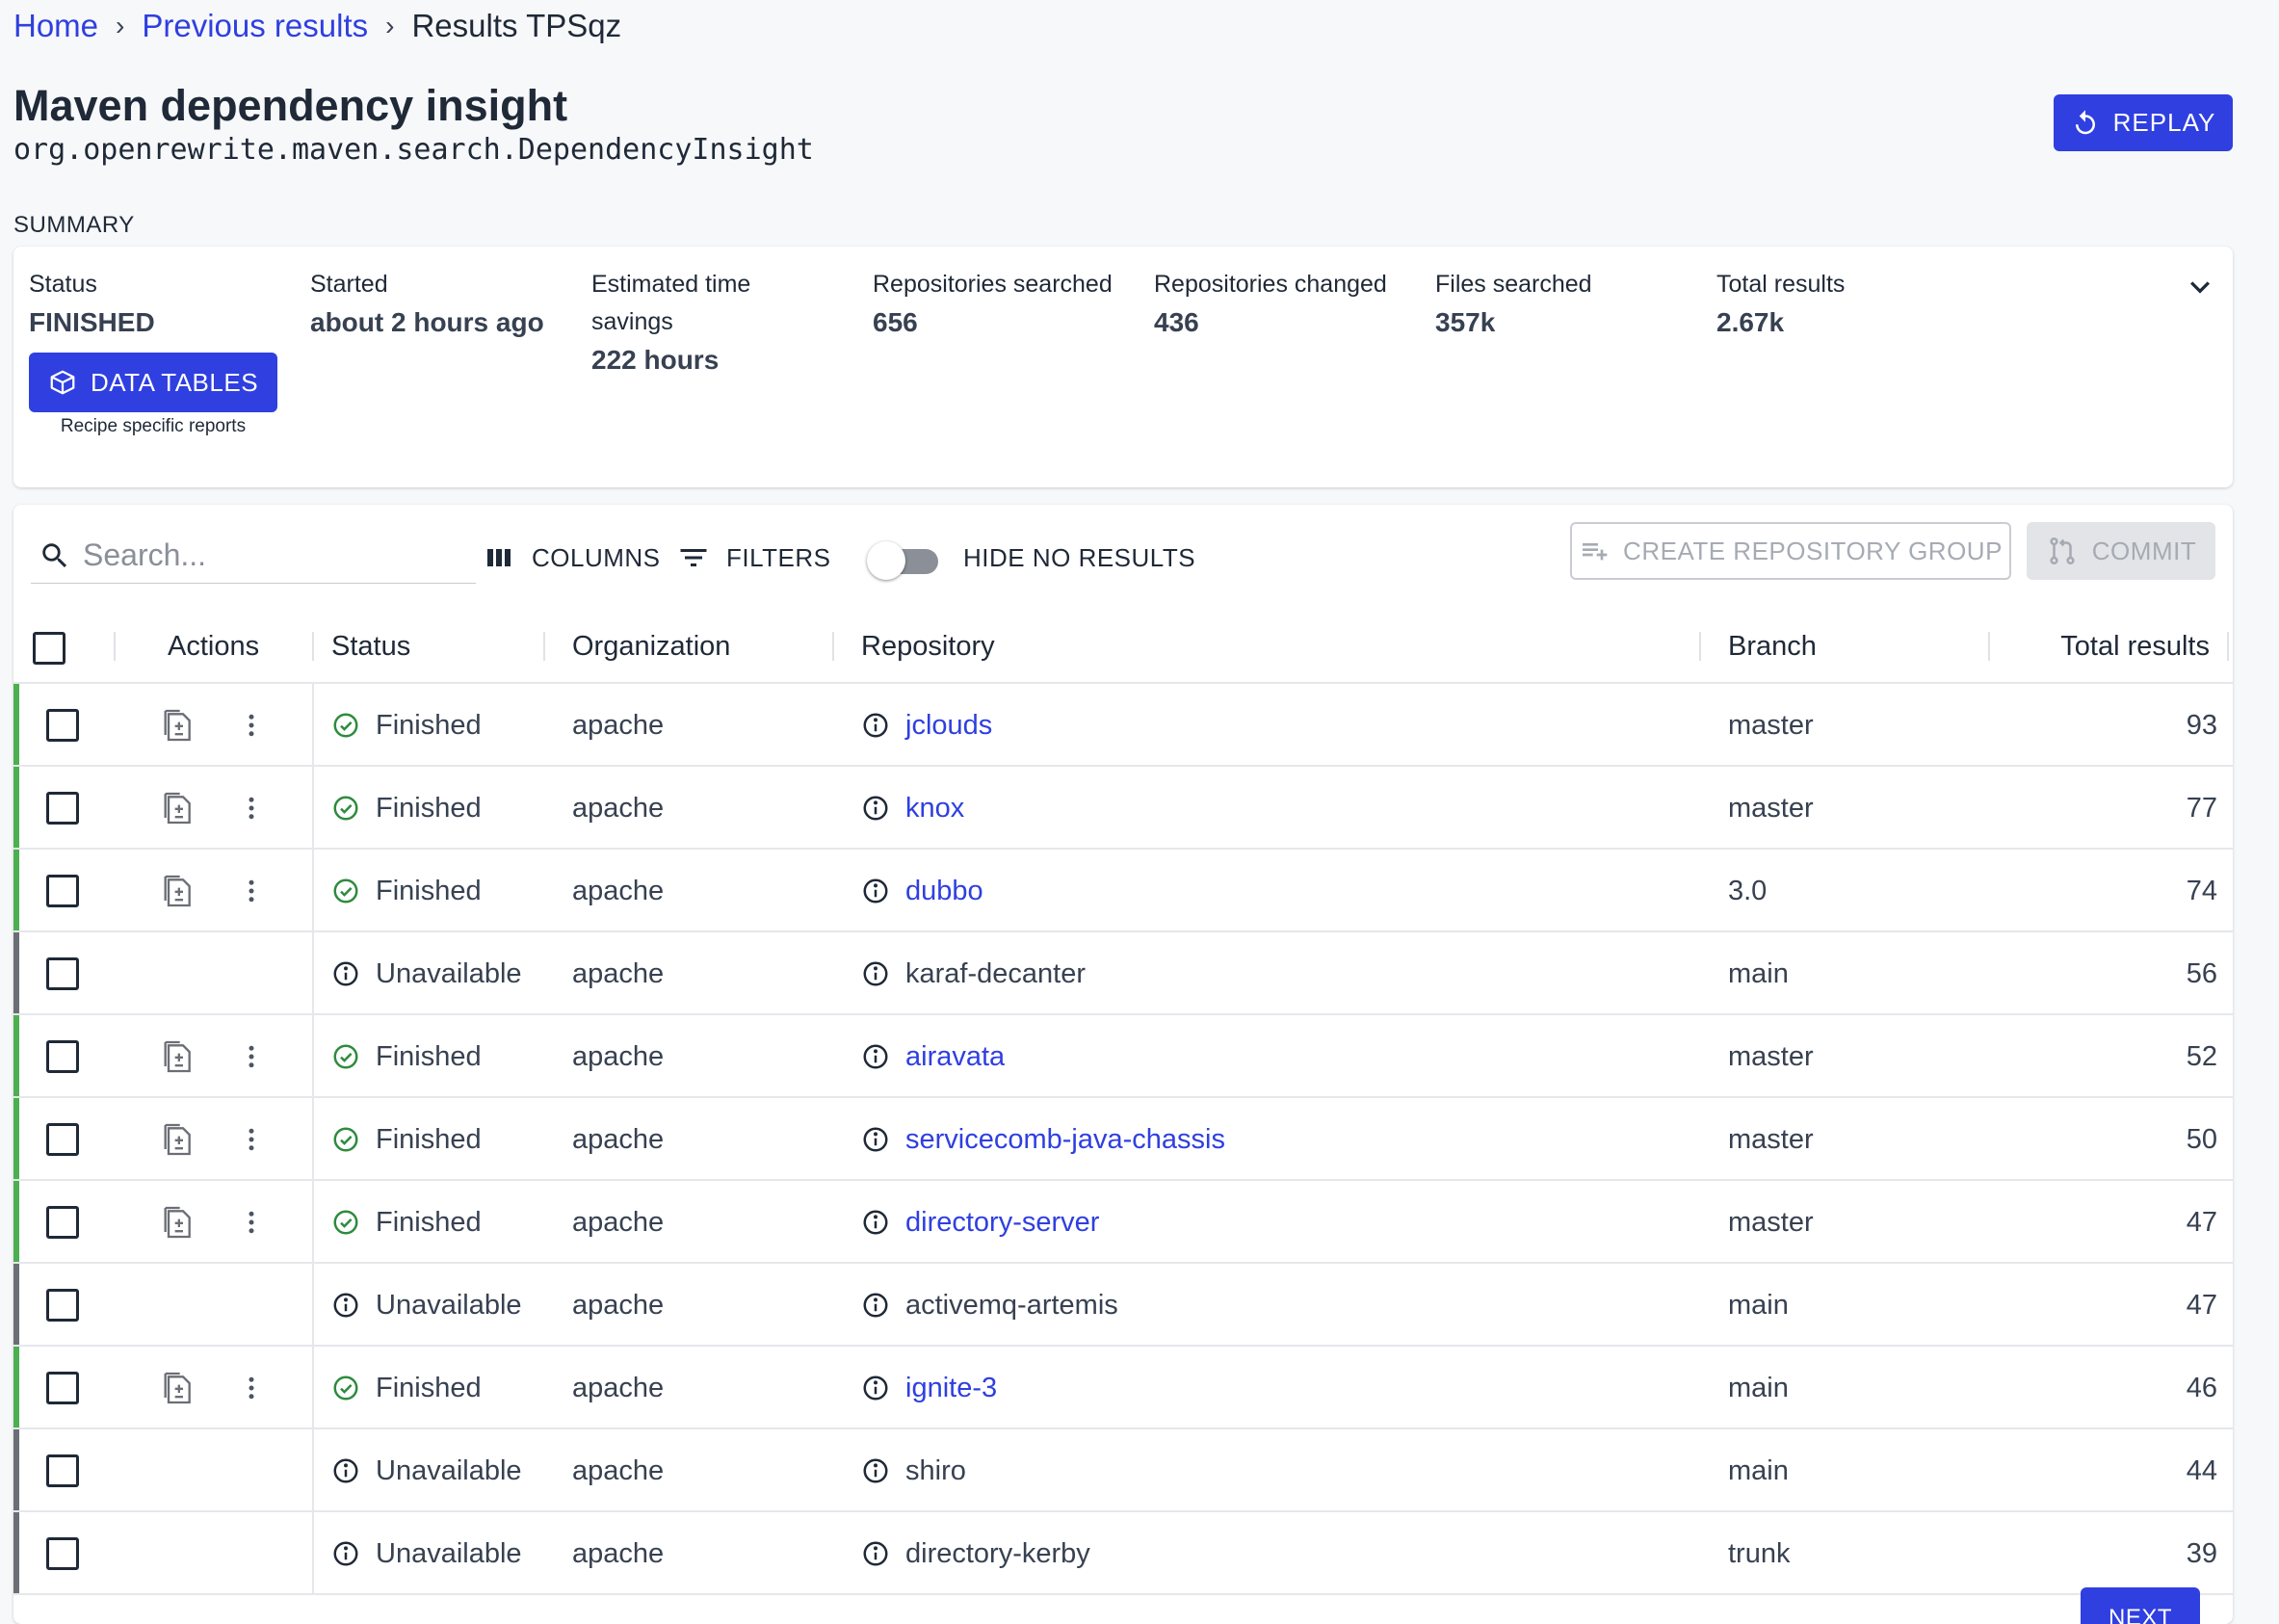  I want to click on repository-cell: airavata, so click(933, 1056).